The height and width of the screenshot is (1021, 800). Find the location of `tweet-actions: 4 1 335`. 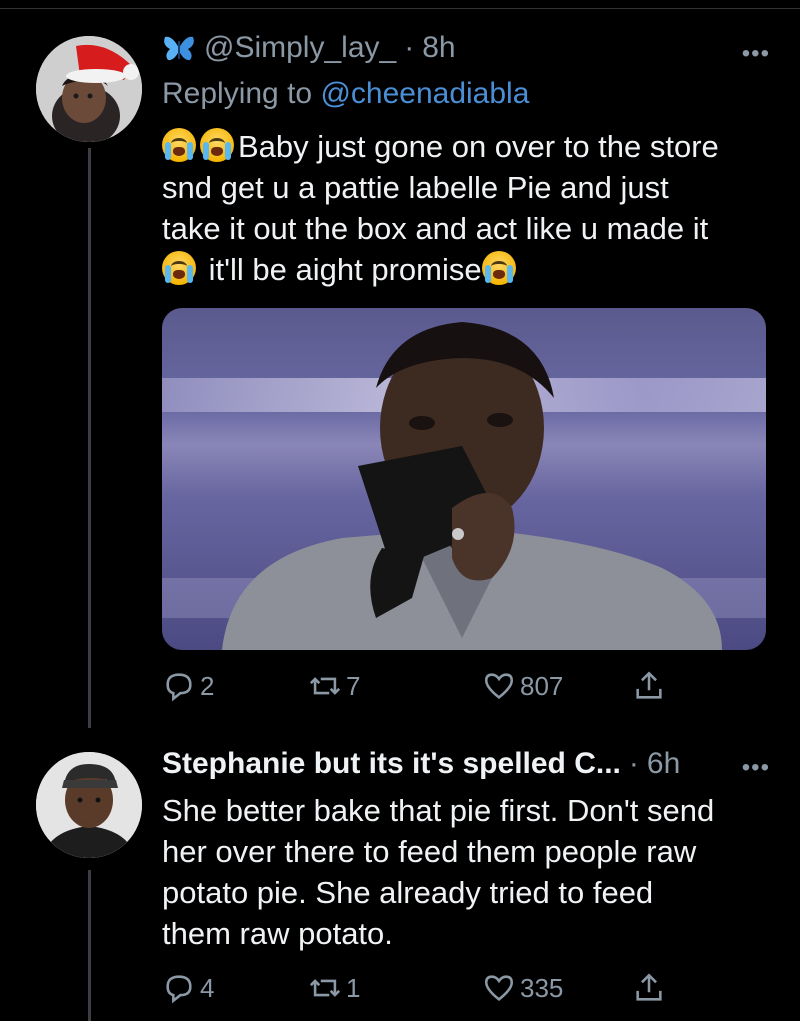

tweet-actions: 4 1 335 is located at coordinates (422, 988).